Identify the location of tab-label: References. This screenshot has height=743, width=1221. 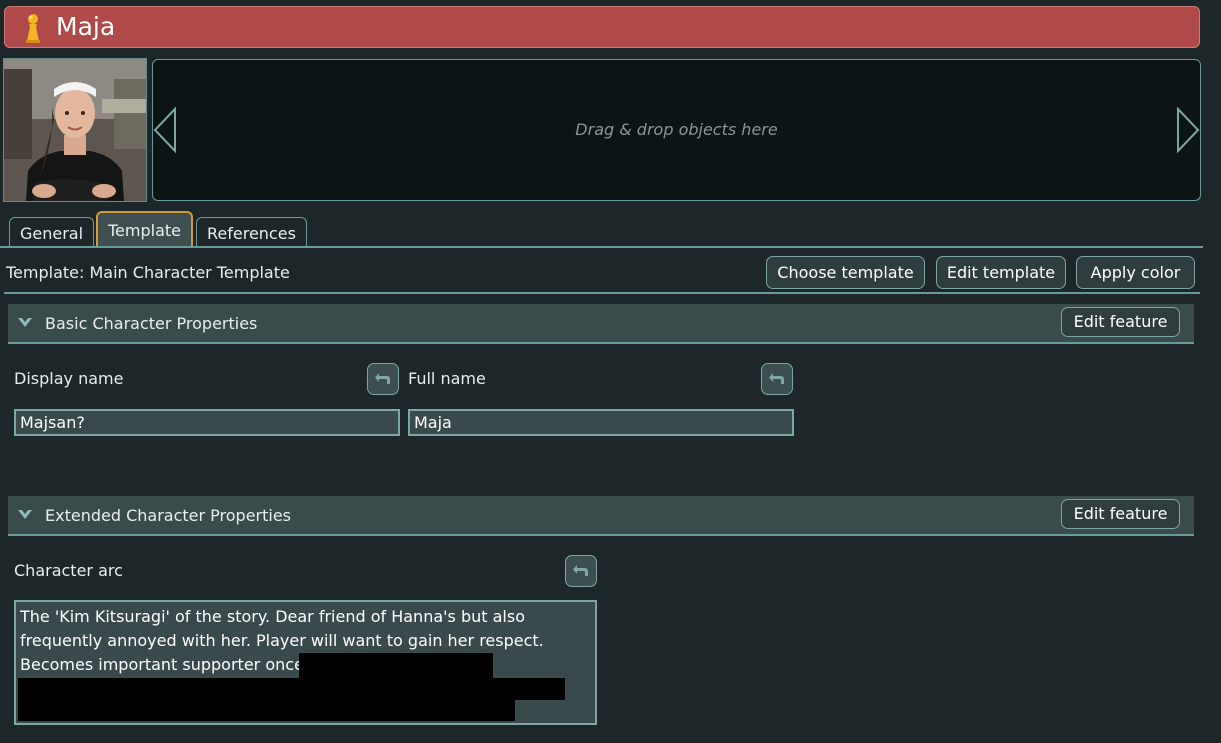
(251, 233).